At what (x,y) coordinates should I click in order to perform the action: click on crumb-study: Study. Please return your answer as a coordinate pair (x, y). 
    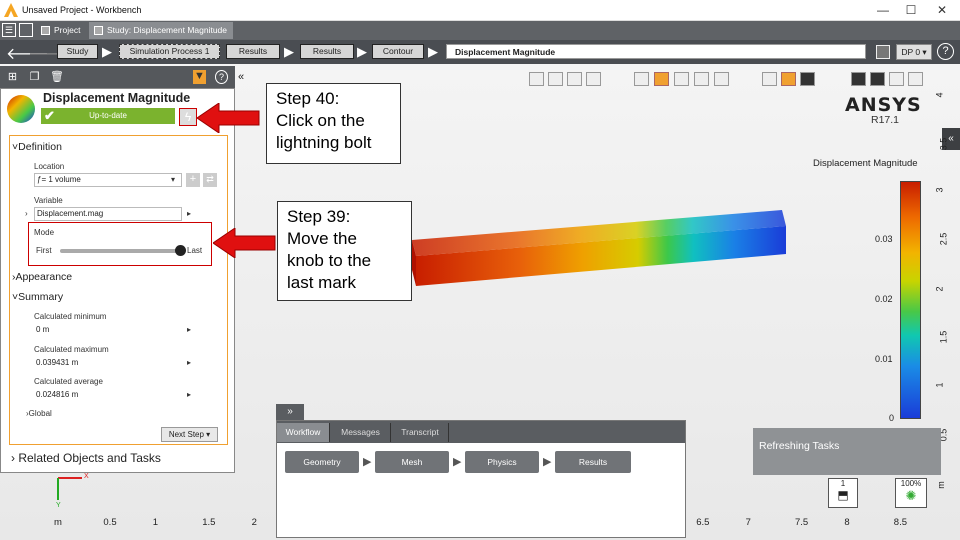
    Looking at the image, I should click on (77, 51).